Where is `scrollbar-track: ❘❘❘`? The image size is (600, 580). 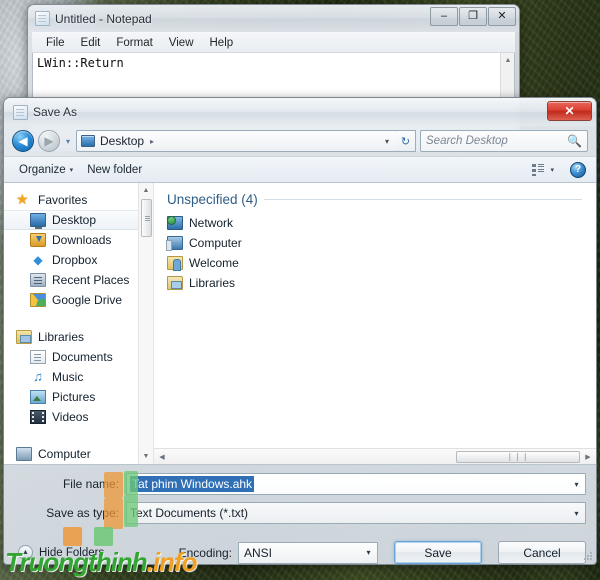
scrollbar-track: ❘❘❘ is located at coordinates (375, 457).